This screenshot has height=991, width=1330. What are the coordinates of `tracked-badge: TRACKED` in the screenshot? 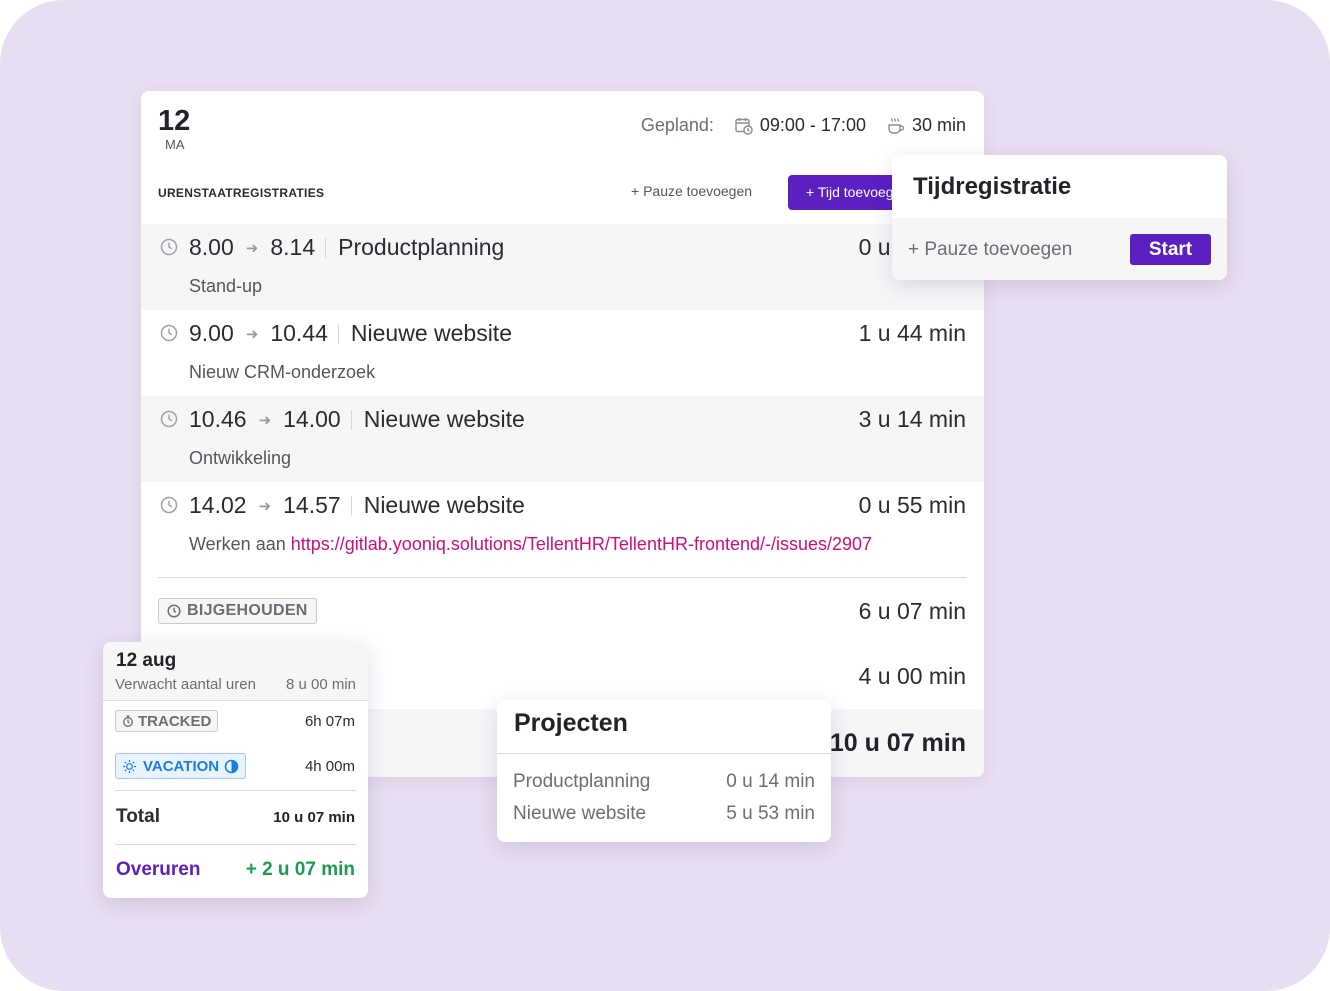 It's located at (167, 721).